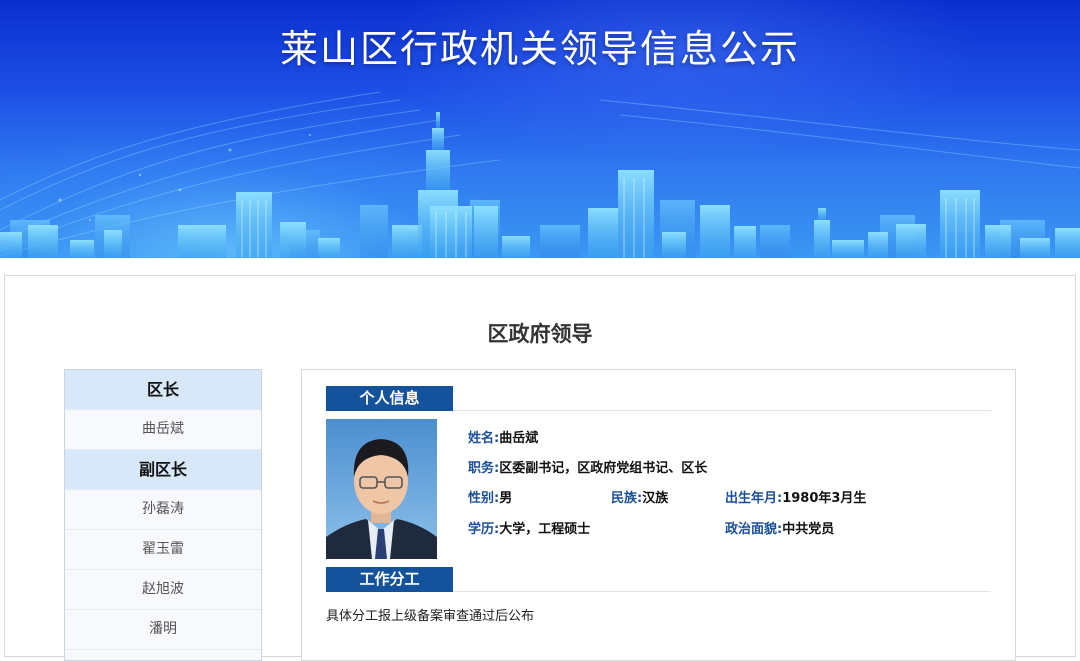 The height and width of the screenshot is (661, 1080). I want to click on field-birth: 出生年月:1980年3月生, so click(795, 496).